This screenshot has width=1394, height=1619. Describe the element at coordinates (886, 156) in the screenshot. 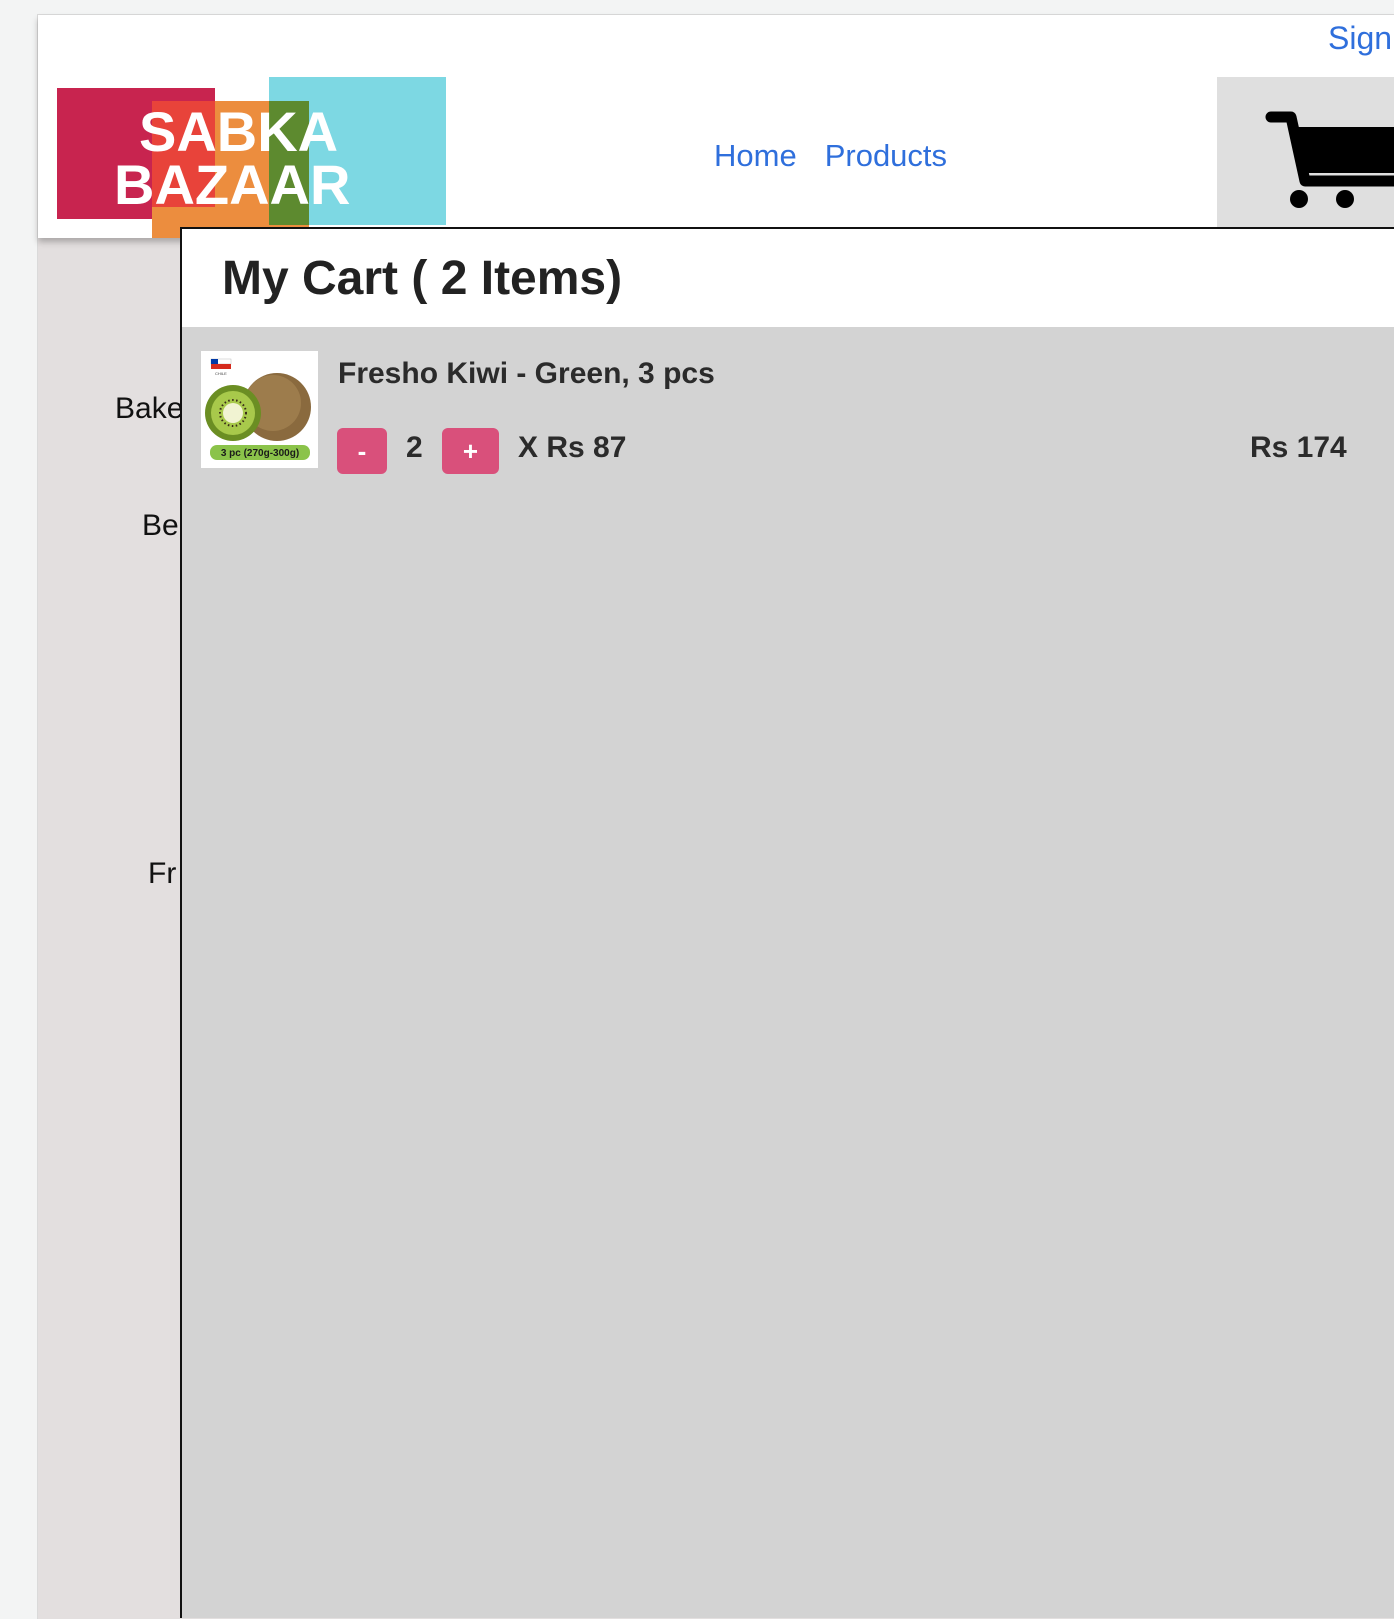

I see `nav-products: Products` at that location.